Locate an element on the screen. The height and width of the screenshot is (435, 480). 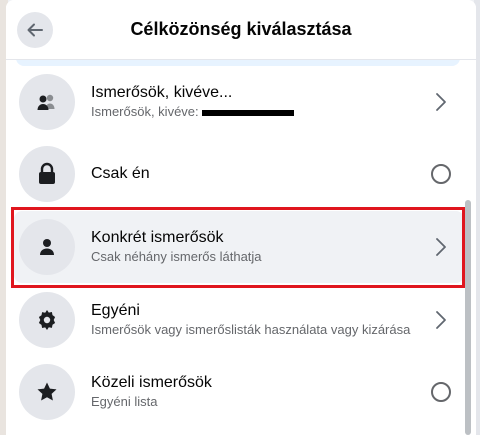
dialog-header: Célközönség kiválasztása is located at coordinates (241, 30).